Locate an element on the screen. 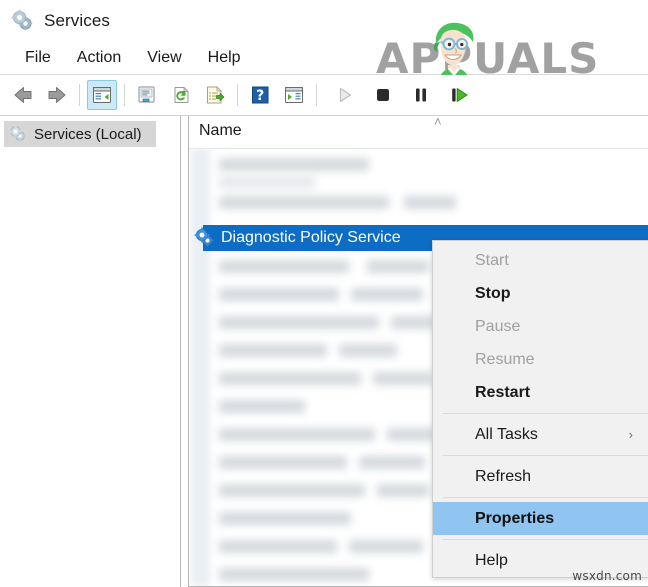 This screenshot has height=587, width=648. refresh-icon is located at coordinates (181, 95).